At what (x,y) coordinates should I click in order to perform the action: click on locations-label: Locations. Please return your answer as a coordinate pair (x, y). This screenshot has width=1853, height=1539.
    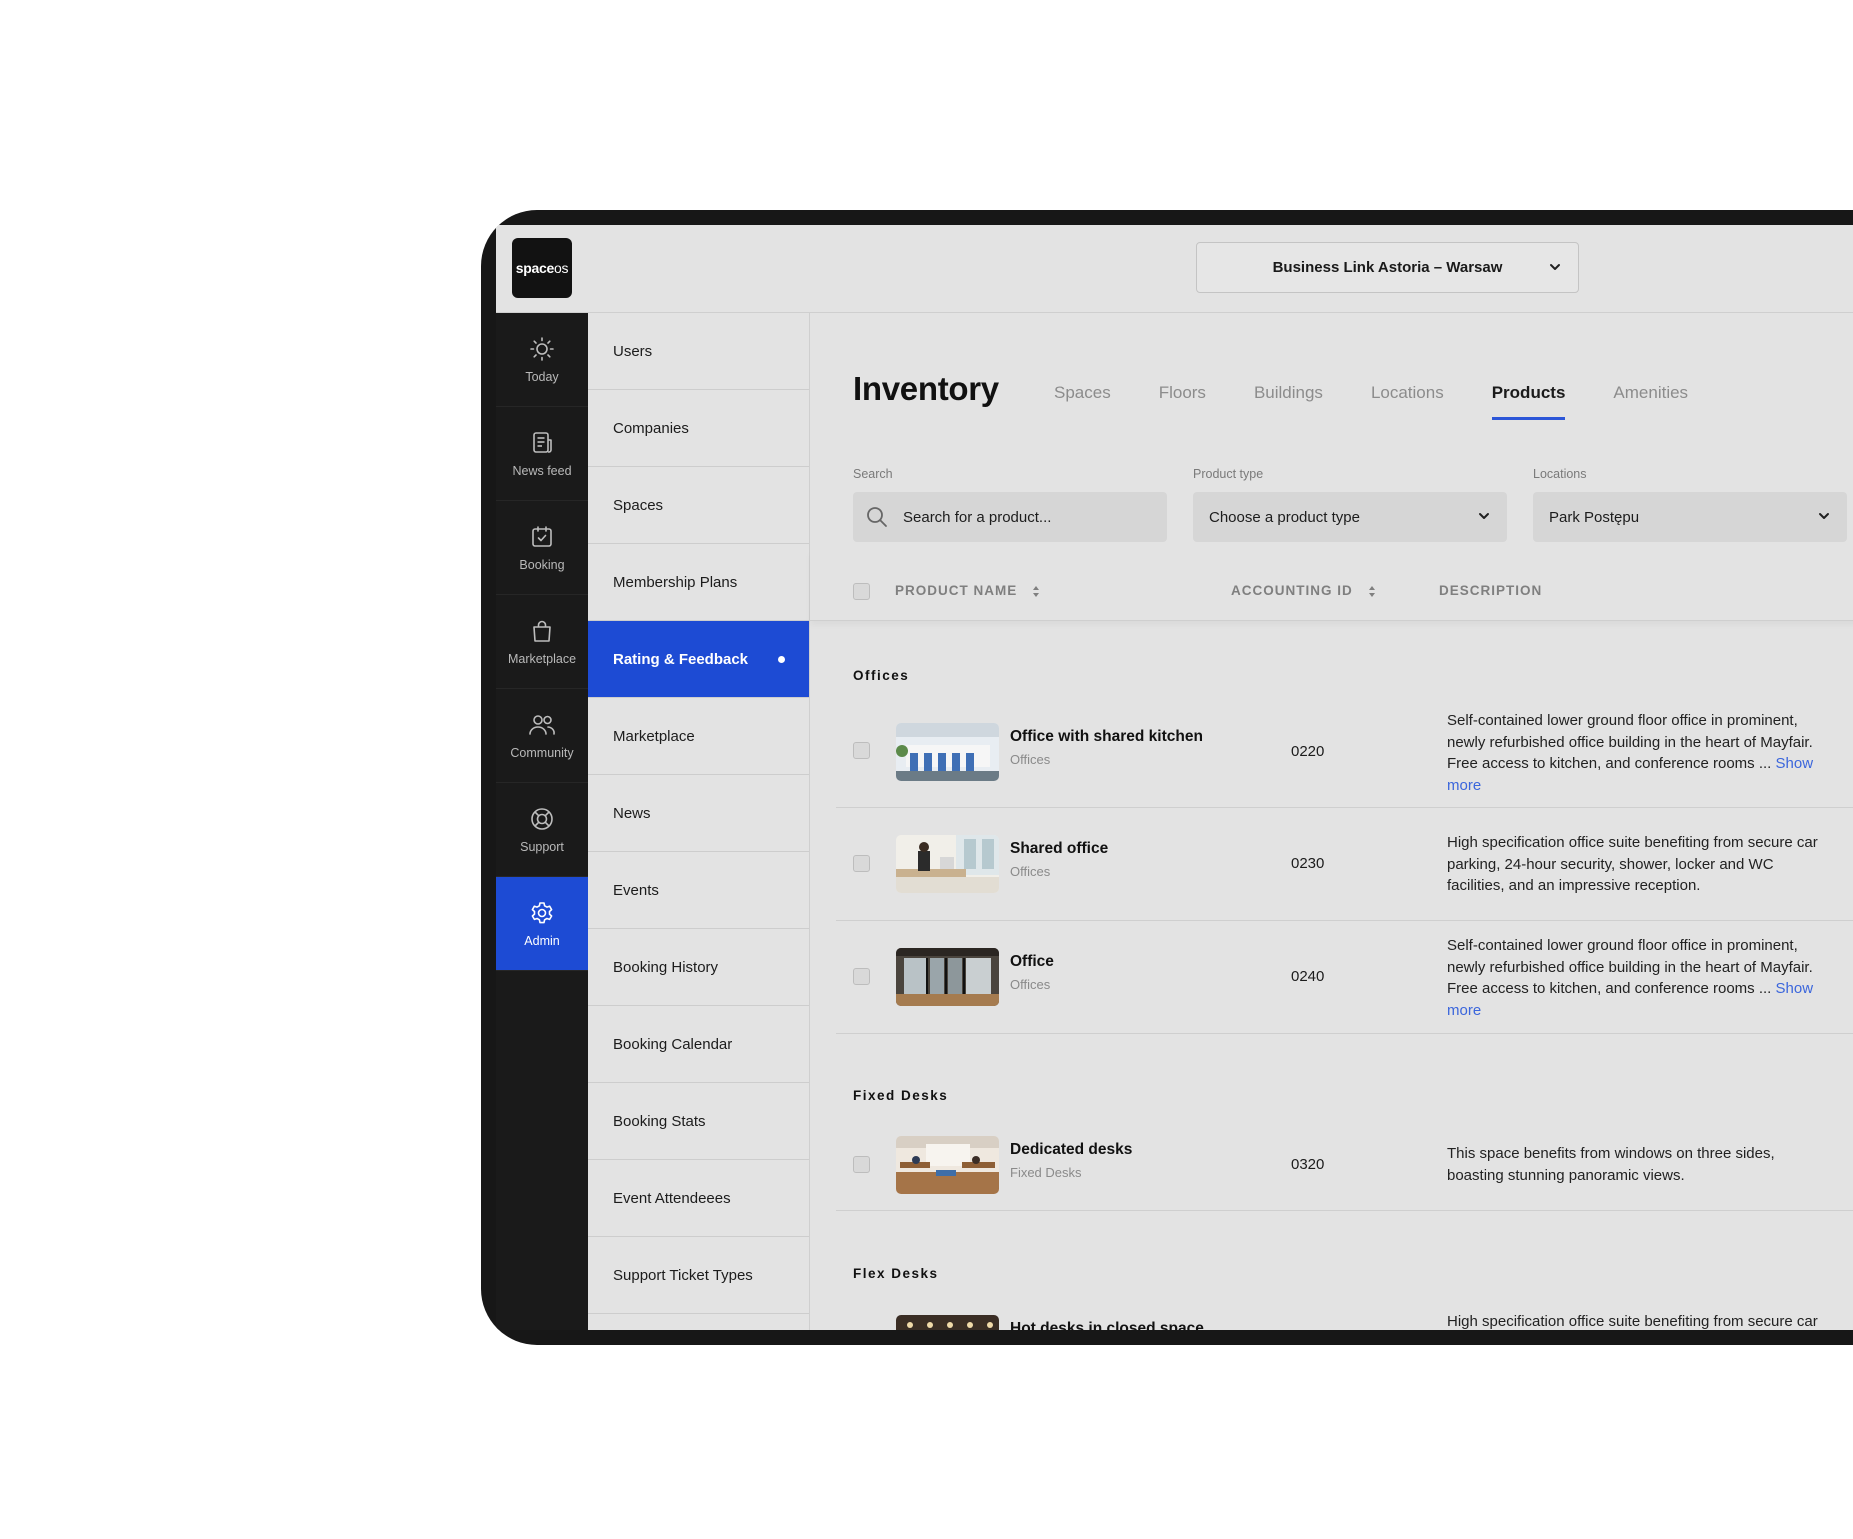
    Looking at the image, I should click on (1560, 474).